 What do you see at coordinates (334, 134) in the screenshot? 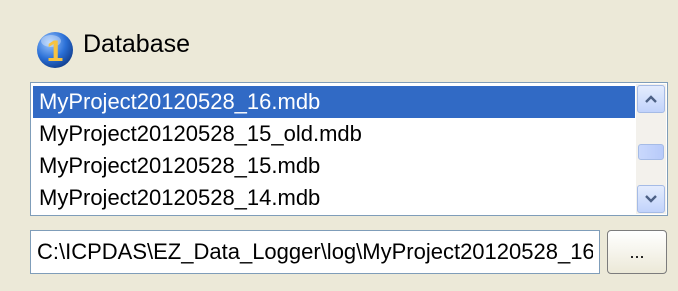
I see `list-item: MyProject20120528_15_old.mdb` at bounding box center [334, 134].